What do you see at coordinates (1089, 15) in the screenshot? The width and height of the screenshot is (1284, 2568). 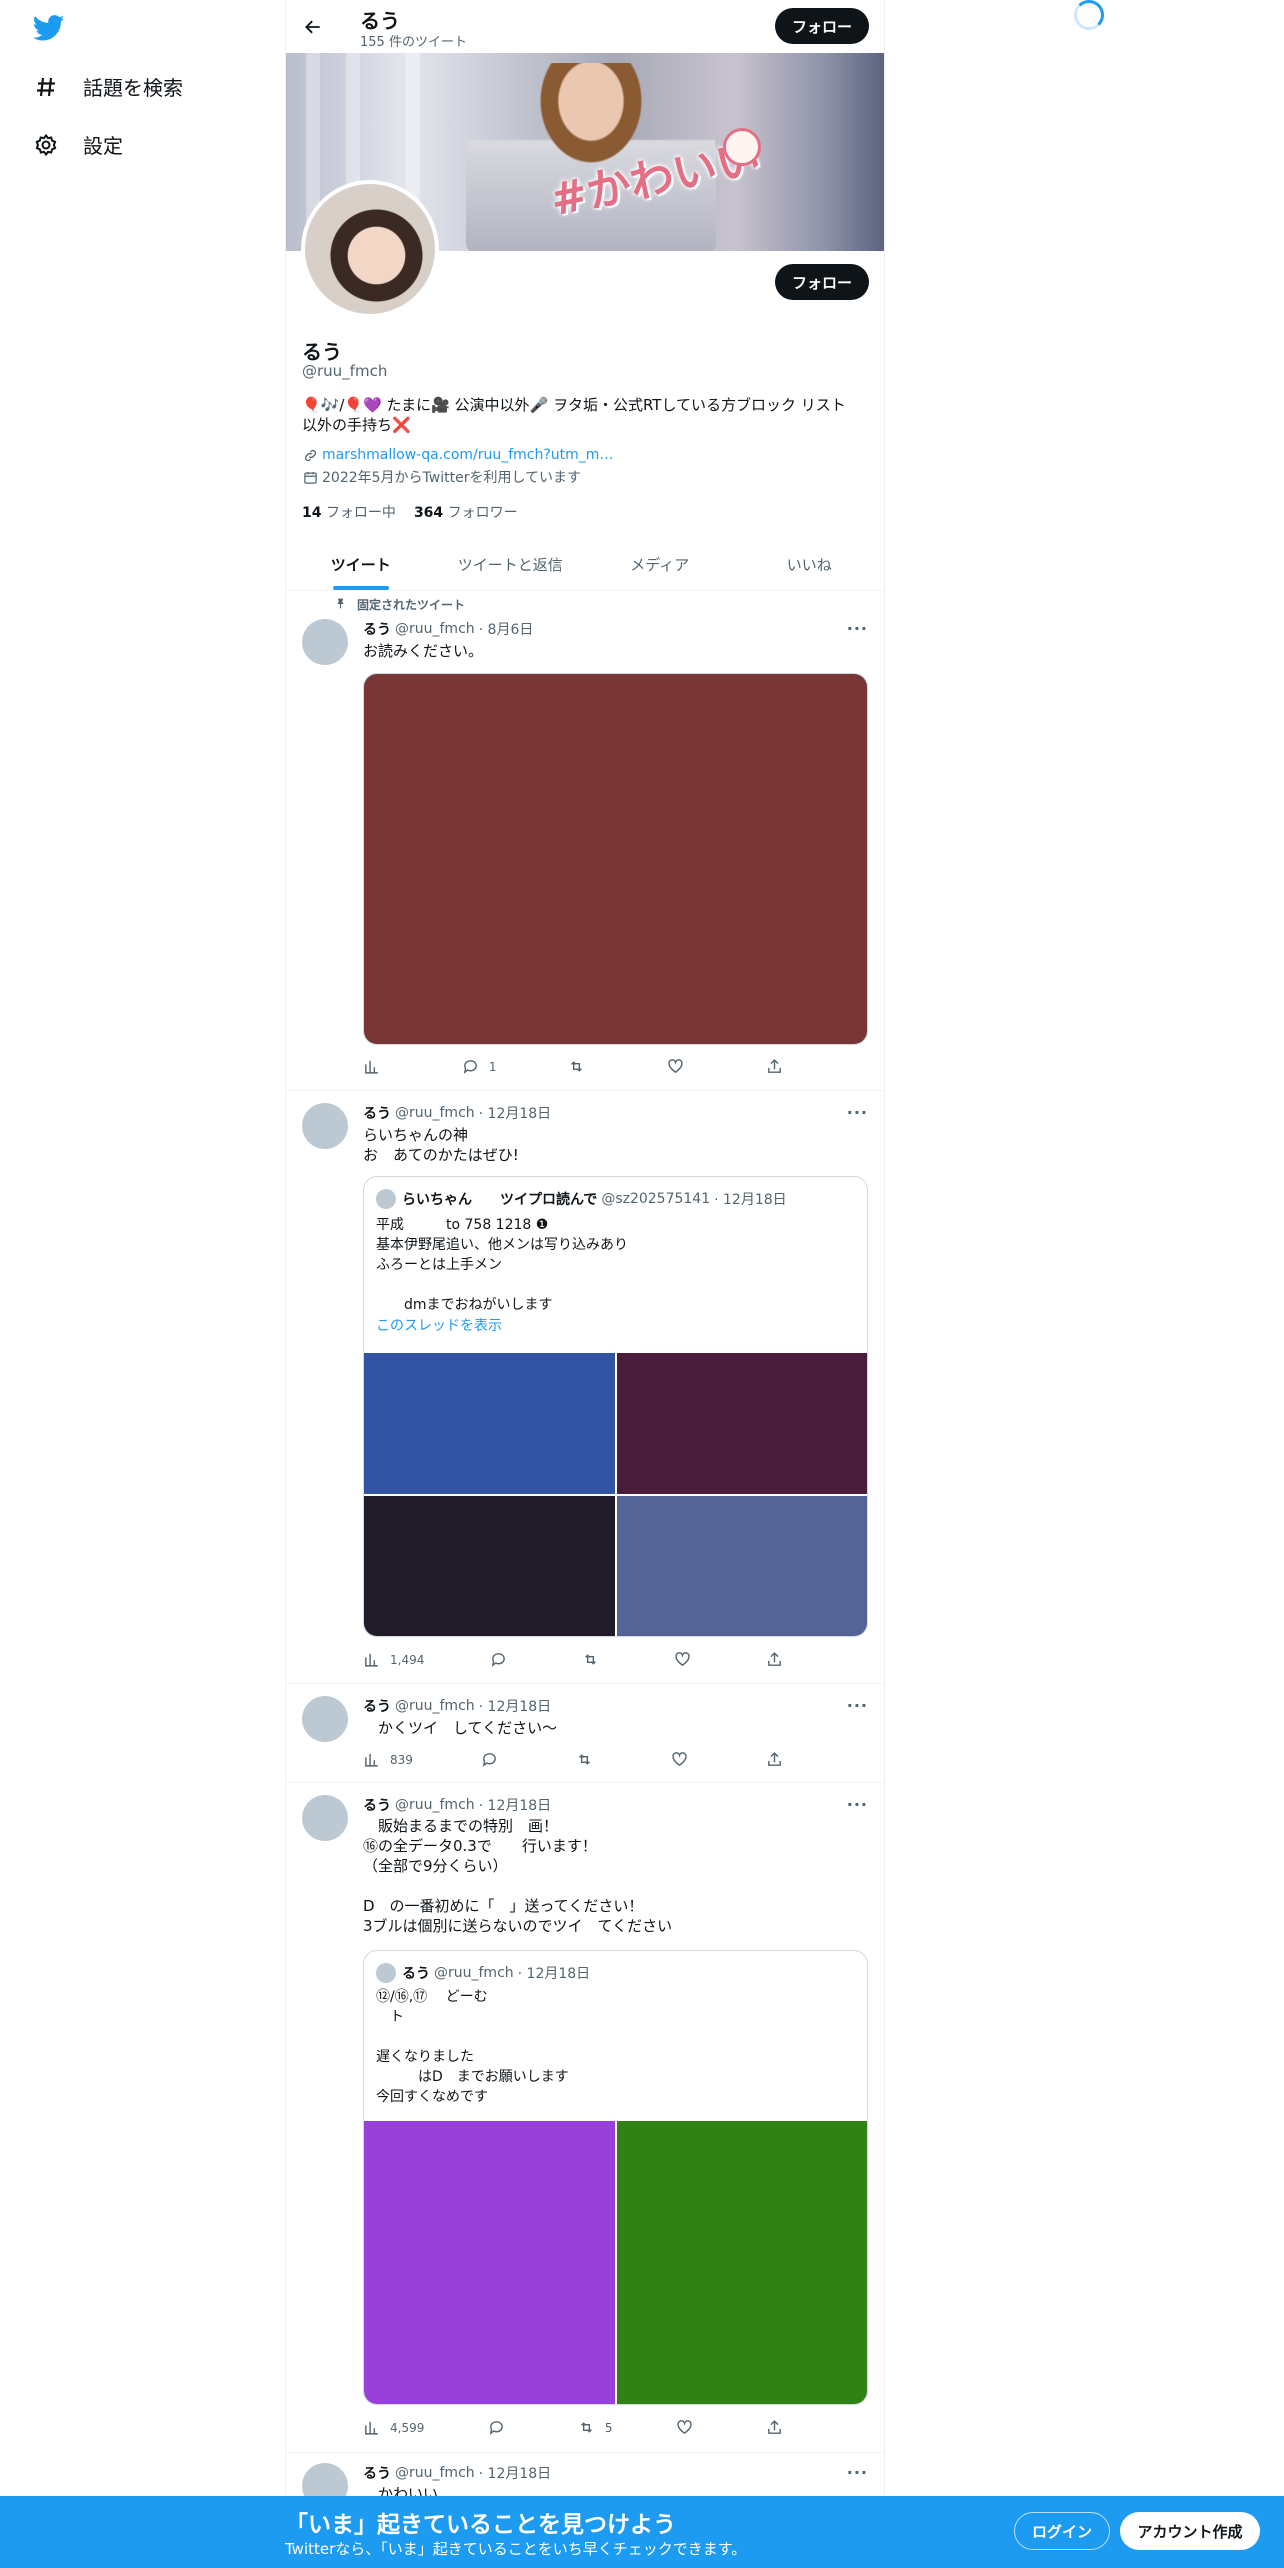 I see `loading-spinner-icon` at bounding box center [1089, 15].